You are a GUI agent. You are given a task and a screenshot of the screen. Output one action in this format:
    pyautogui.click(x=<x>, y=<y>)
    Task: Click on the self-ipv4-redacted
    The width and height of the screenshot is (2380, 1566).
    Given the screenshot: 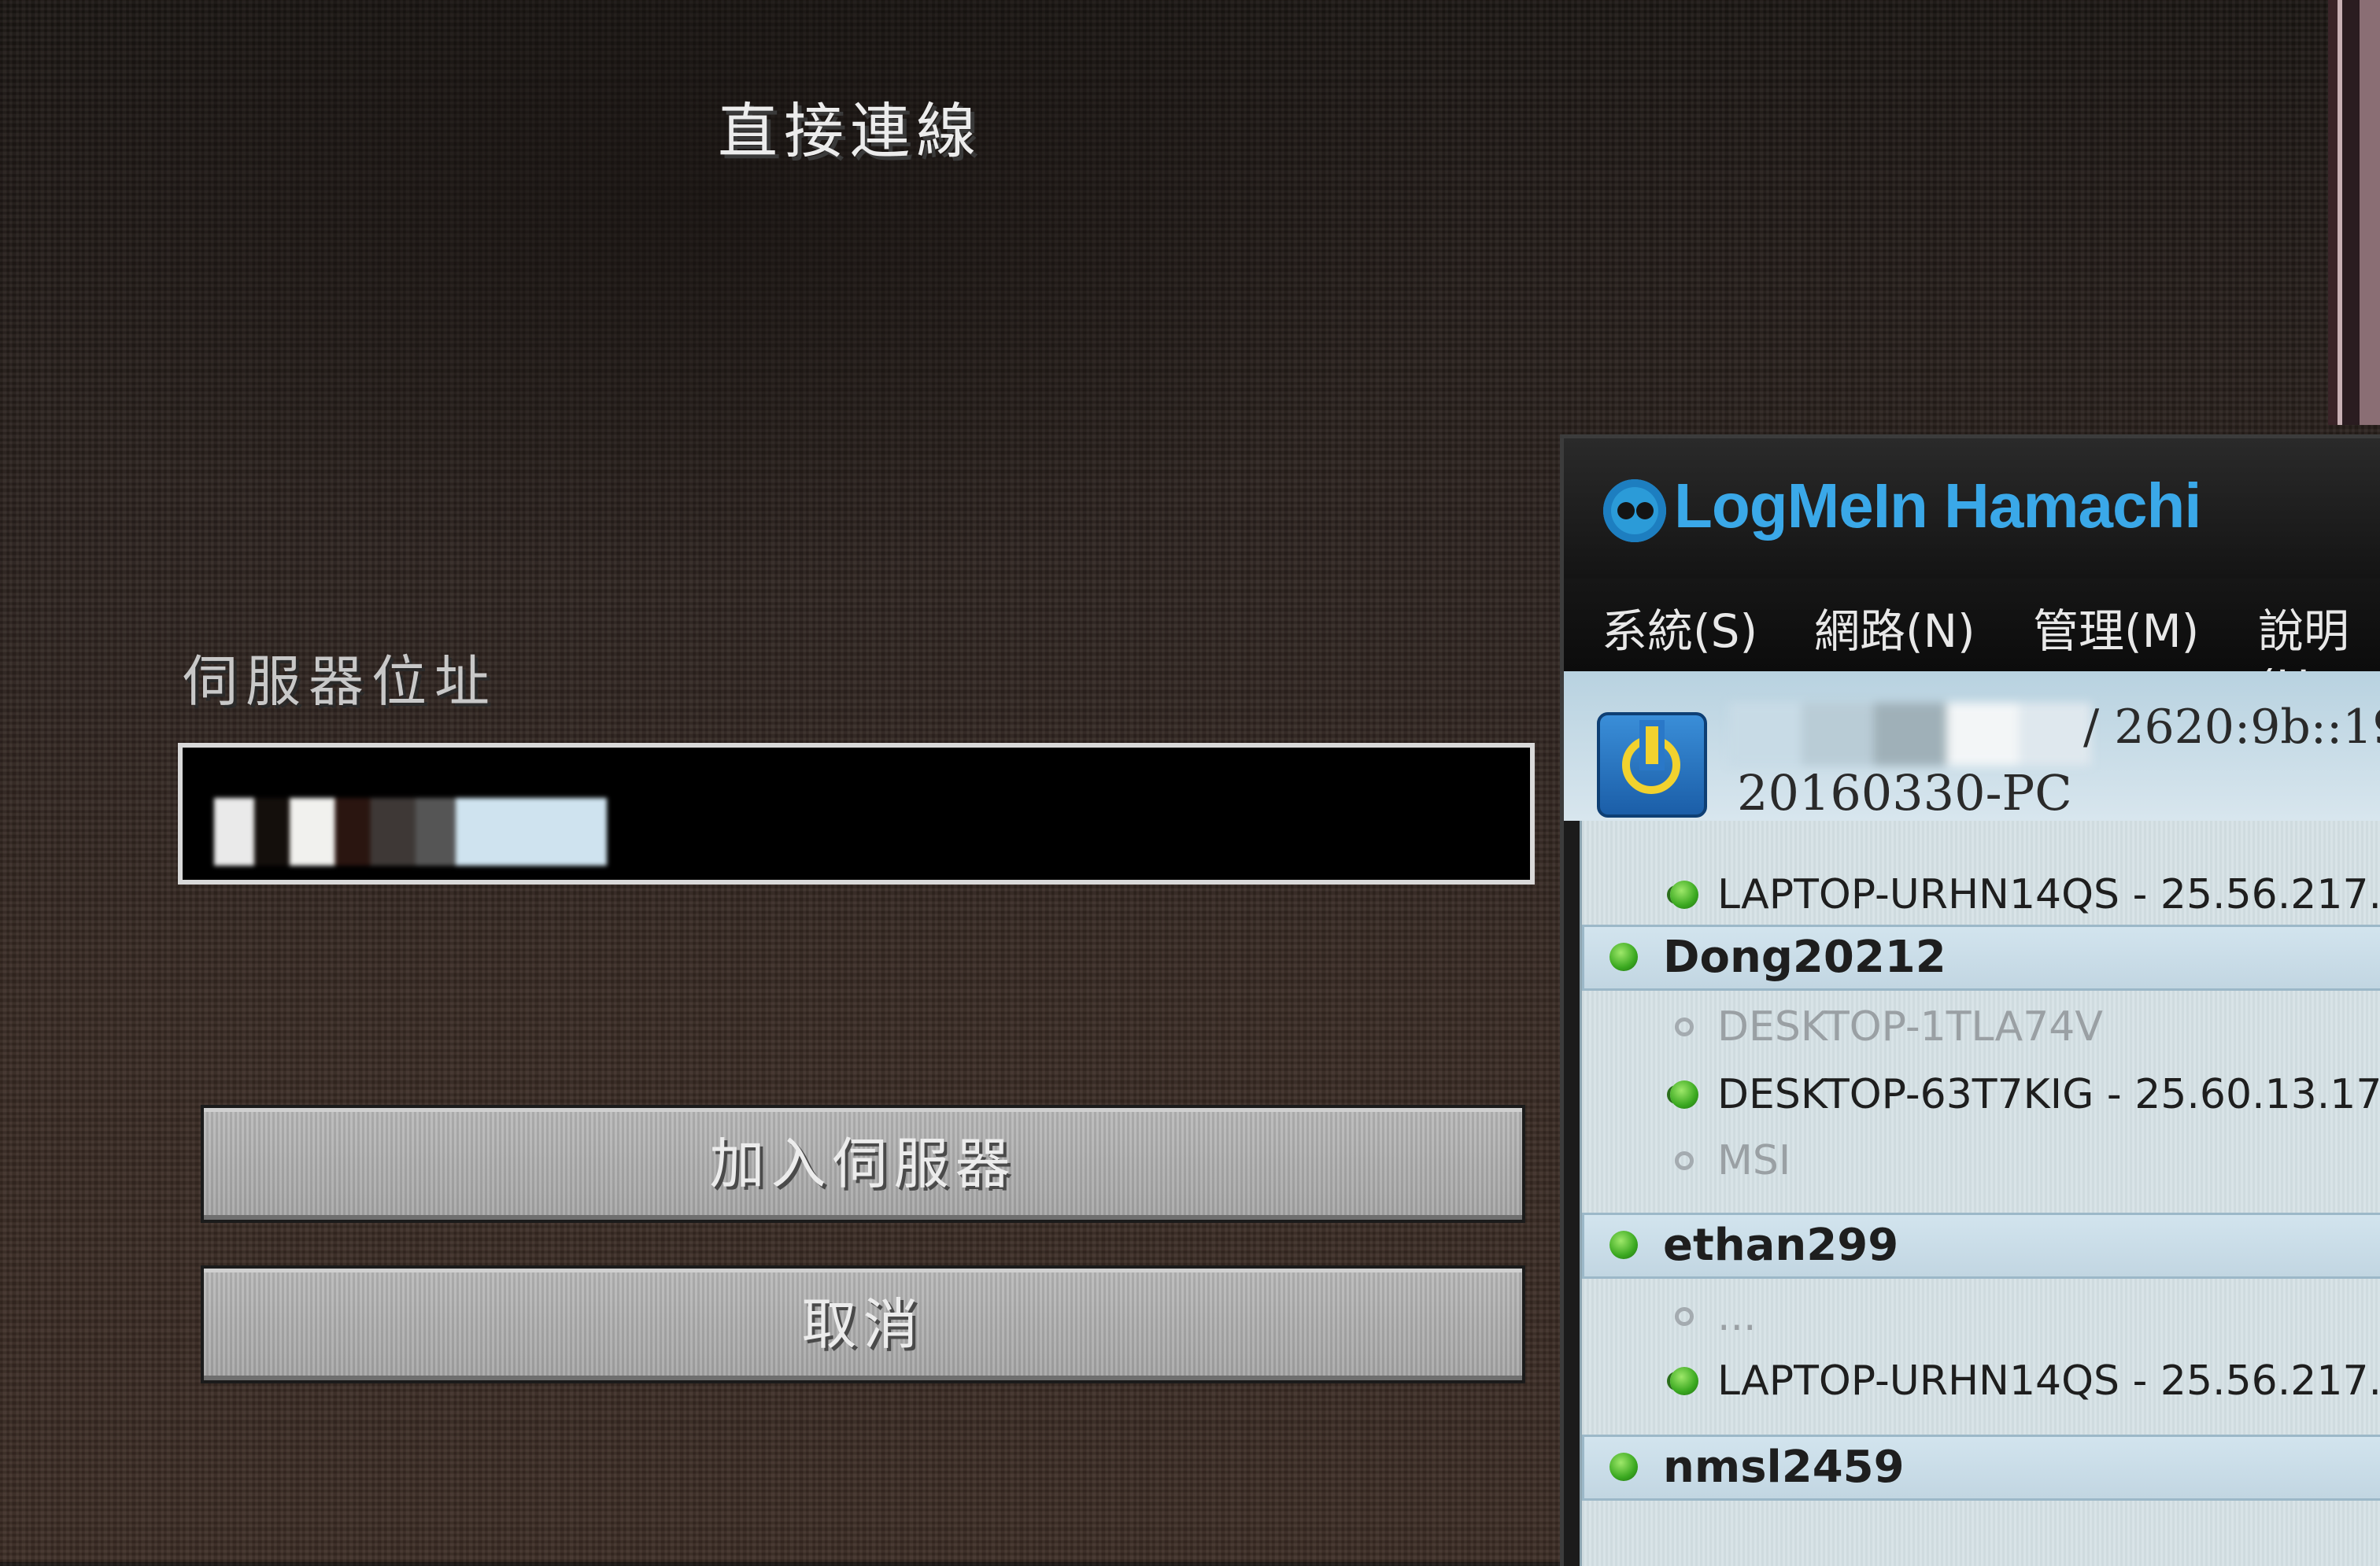 What is the action you would take?
    pyautogui.click(x=1910, y=734)
    